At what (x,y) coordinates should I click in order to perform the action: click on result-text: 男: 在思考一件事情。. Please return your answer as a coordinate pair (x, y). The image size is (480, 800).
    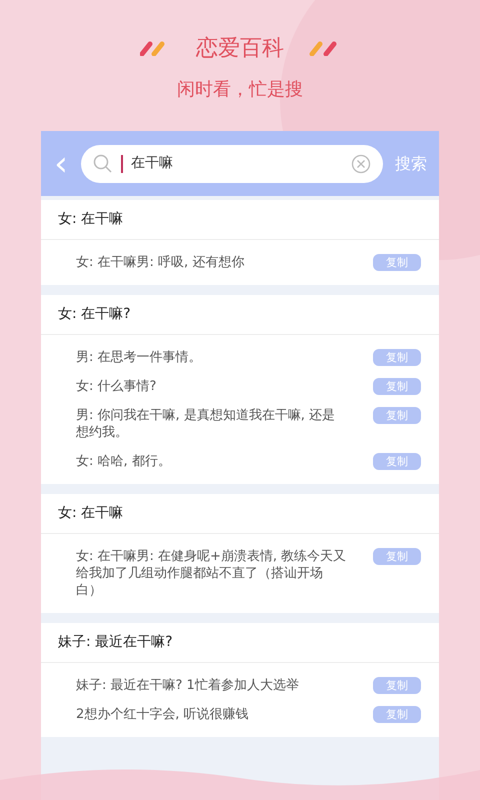
    Looking at the image, I should click on (139, 357).